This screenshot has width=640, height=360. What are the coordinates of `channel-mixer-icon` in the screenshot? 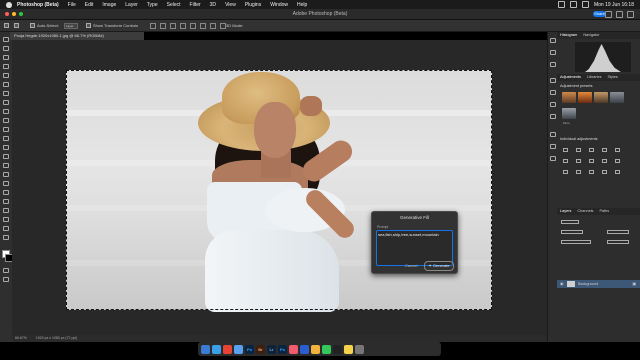 It's located at (617, 161).